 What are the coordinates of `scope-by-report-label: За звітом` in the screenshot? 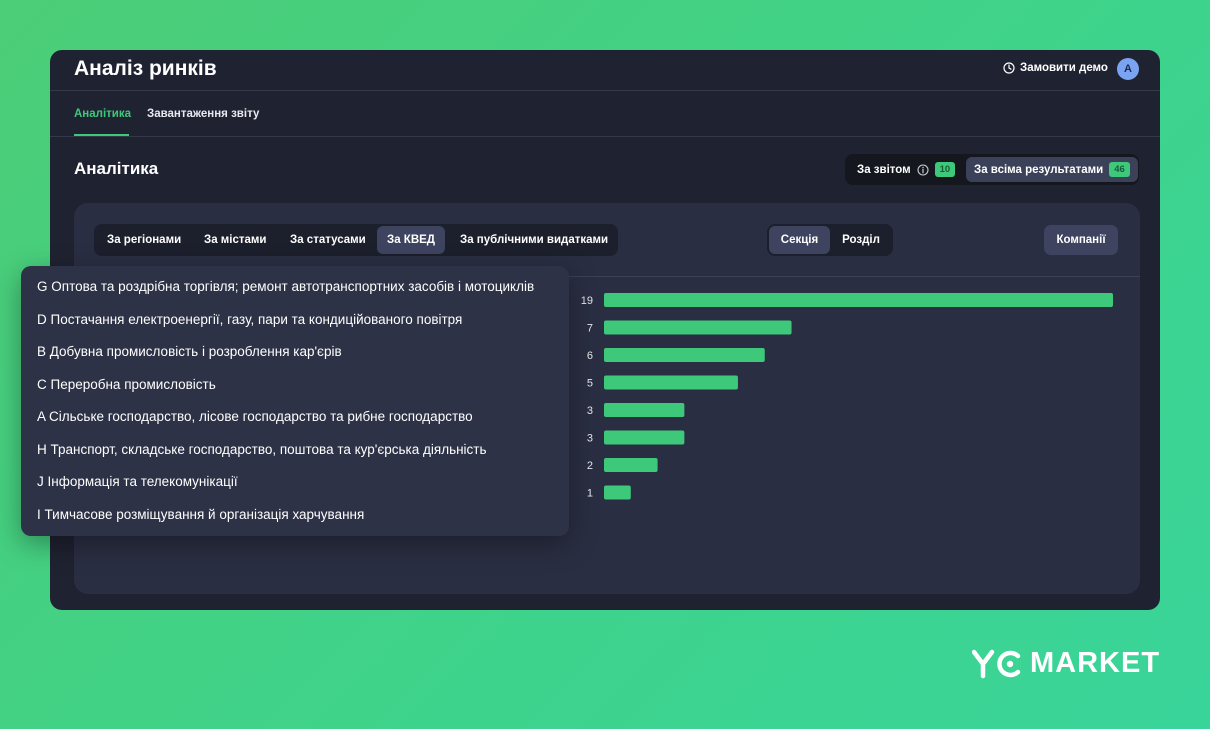 It's located at (884, 169).